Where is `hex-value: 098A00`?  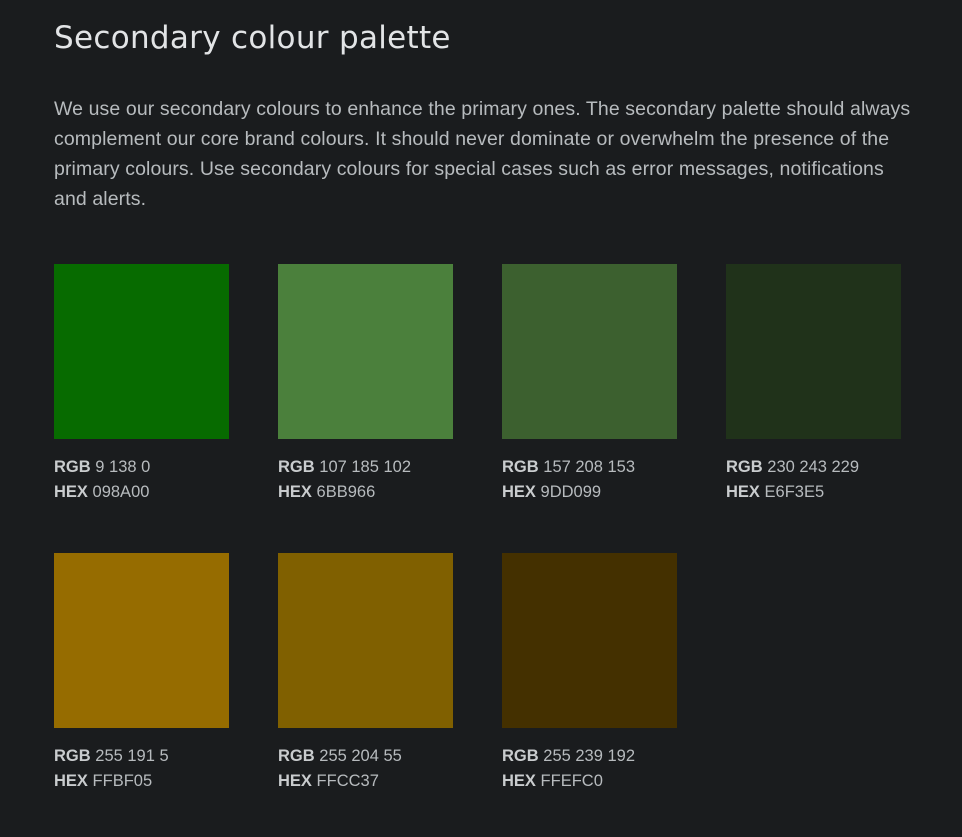
hex-value: 098A00 is located at coordinates (121, 492).